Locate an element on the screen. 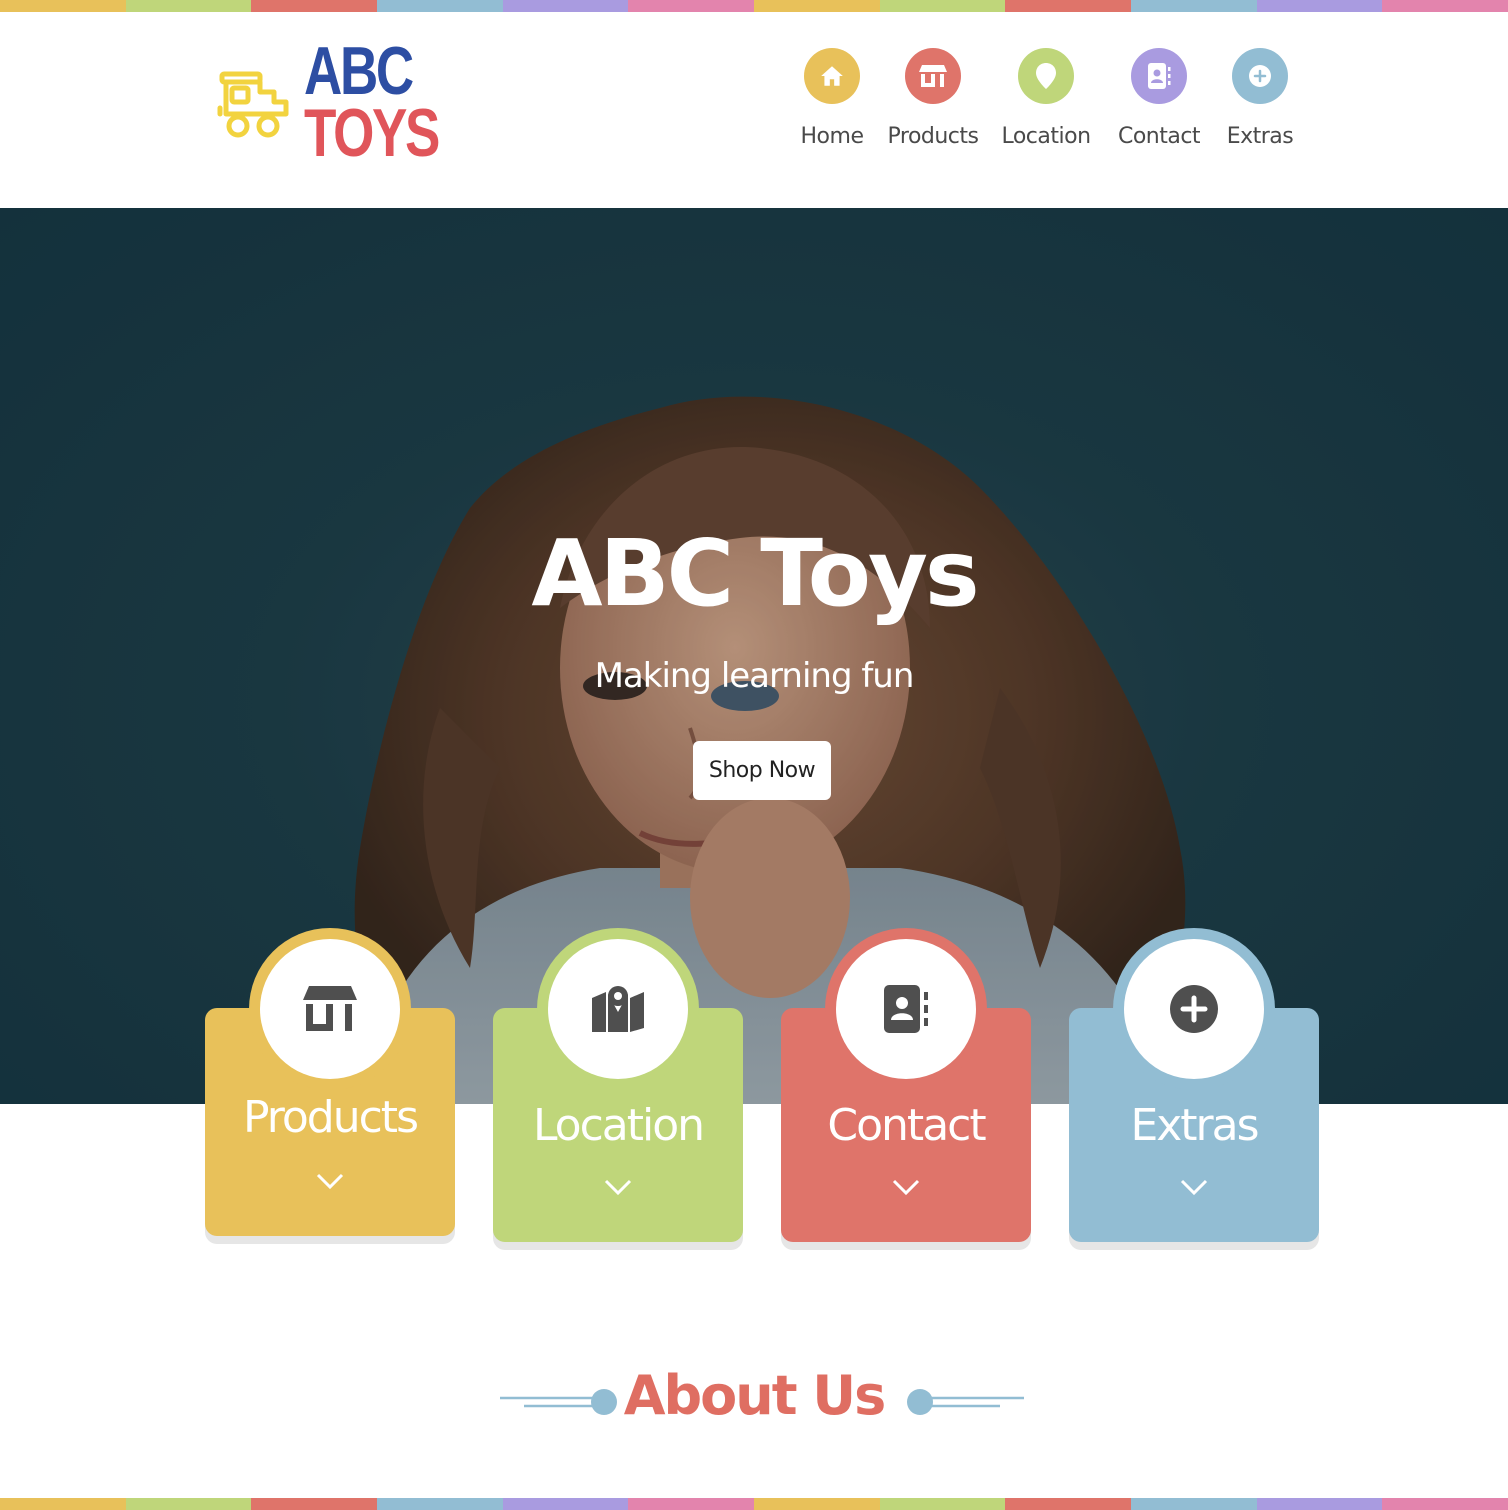 The width and height of the screenshot is (1508, 1510). nav-label-extras: Extras is located at coordinates (1260, 136).